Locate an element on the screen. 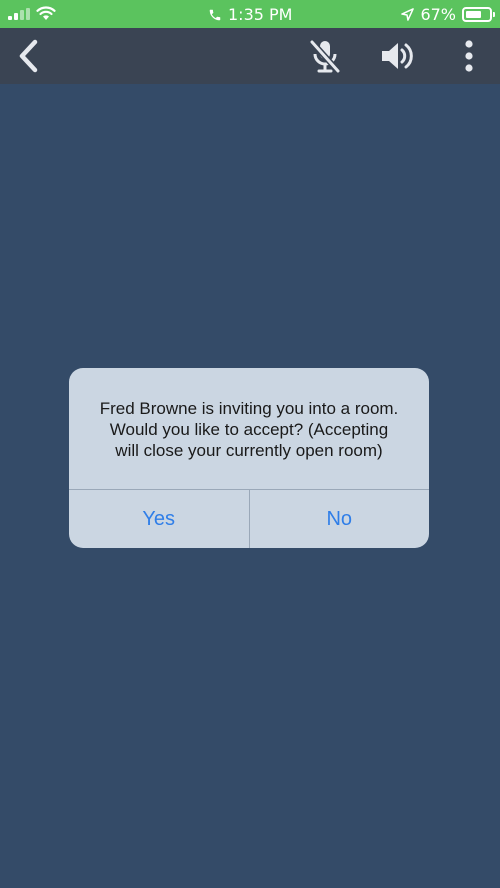 This screenshot has height=888, width=500. battery-icon is located at coordinates (478, 14).